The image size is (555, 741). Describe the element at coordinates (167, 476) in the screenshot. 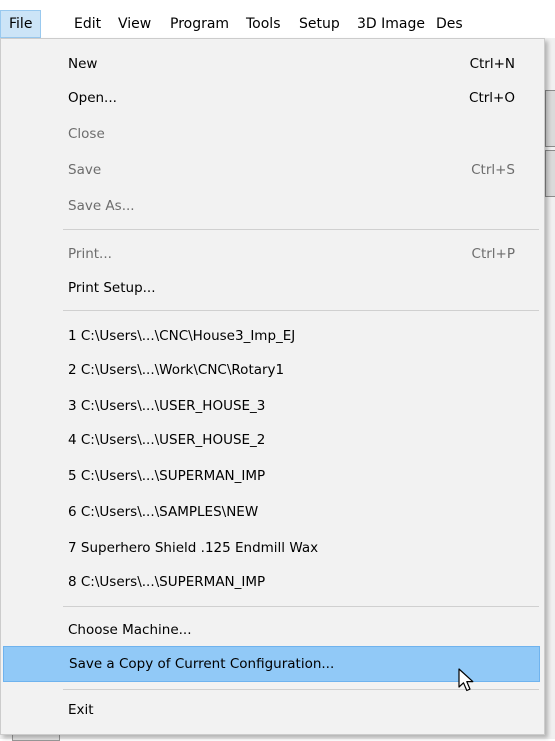

I see `menu-item-label: 5 C:\Users\...\SUPERMAN_IMP` at that location.